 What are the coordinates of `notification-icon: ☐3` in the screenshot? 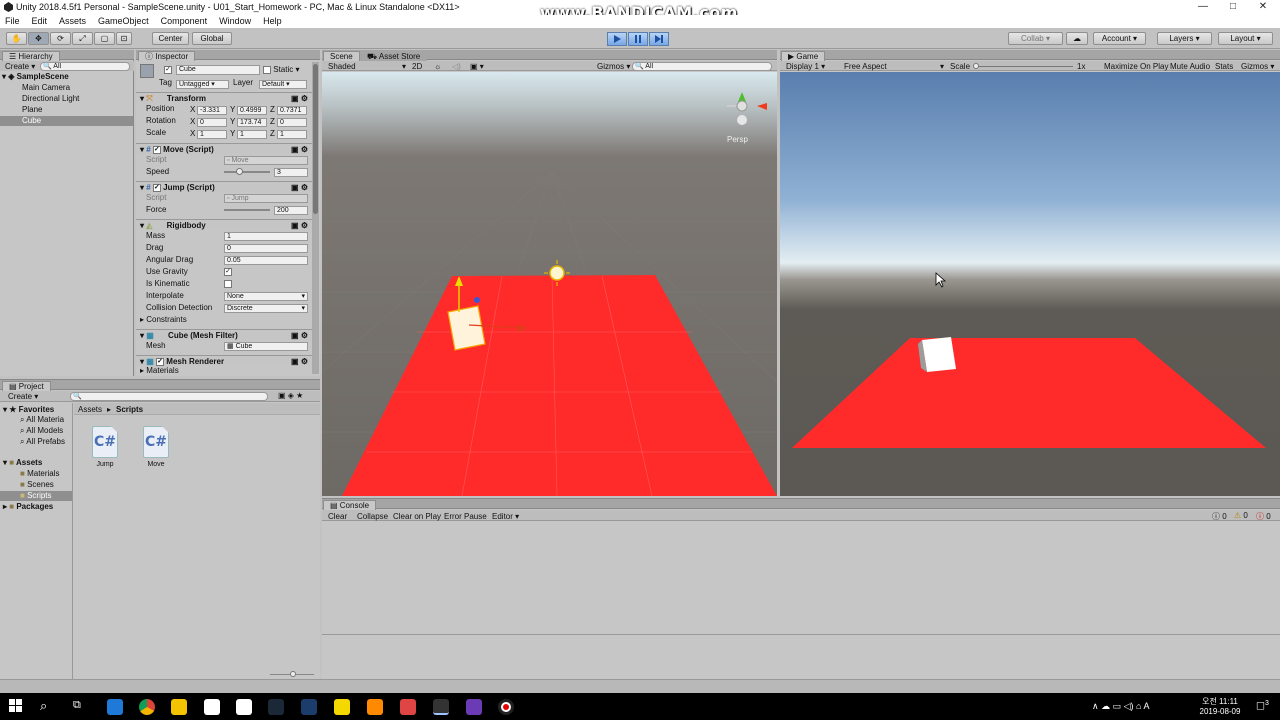 It's located at (1262, 706).